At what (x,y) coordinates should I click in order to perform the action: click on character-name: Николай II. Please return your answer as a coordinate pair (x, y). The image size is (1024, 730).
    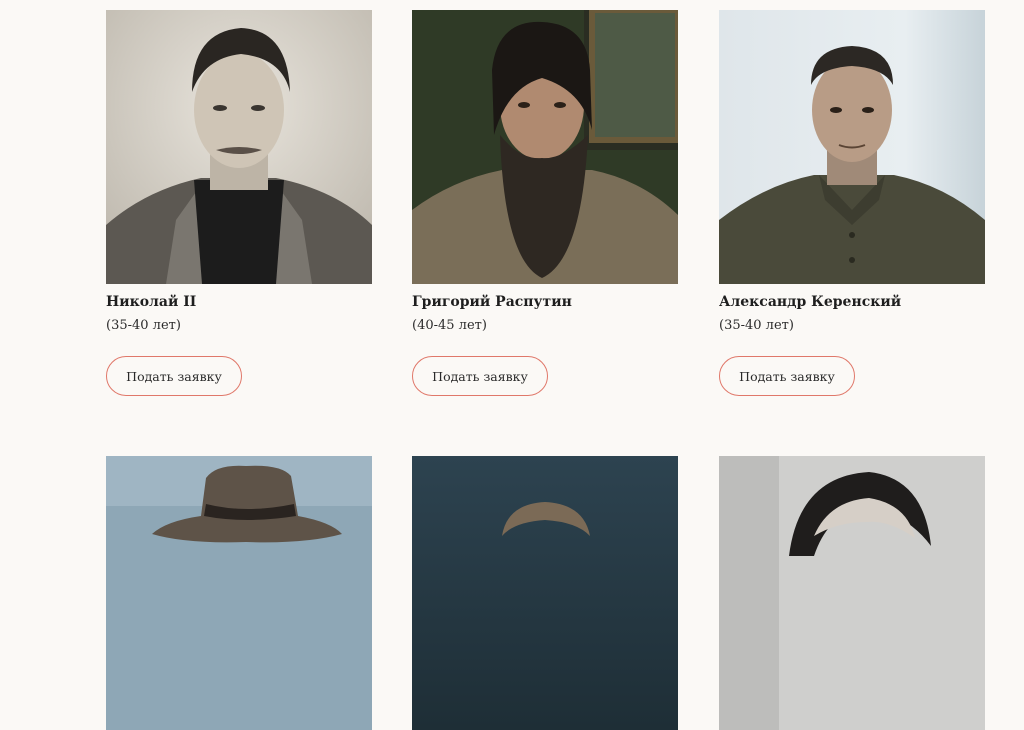
    Looking at the image, I should click on (151, 302).